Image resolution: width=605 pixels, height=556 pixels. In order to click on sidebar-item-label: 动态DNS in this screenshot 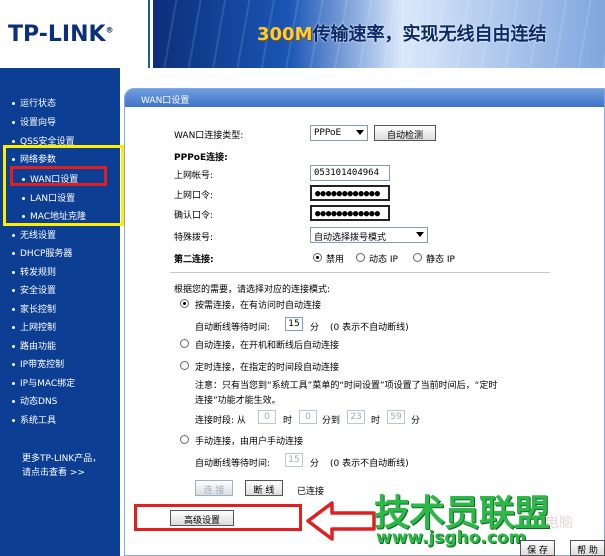, I will do `click(39, 402)`.